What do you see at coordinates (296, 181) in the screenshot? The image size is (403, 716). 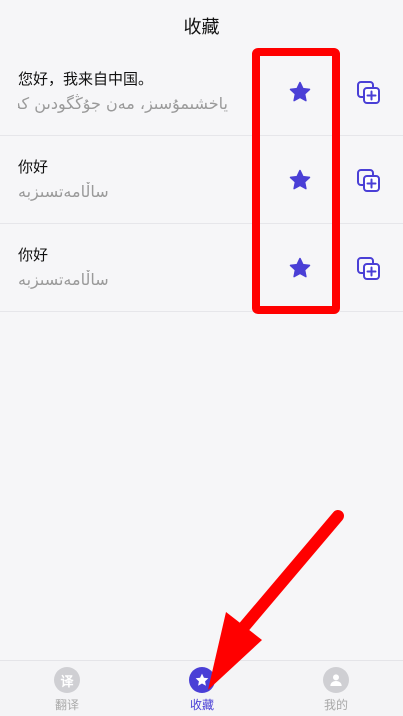 I see `annotation-highlight-box` at bounding box center [296, 181].